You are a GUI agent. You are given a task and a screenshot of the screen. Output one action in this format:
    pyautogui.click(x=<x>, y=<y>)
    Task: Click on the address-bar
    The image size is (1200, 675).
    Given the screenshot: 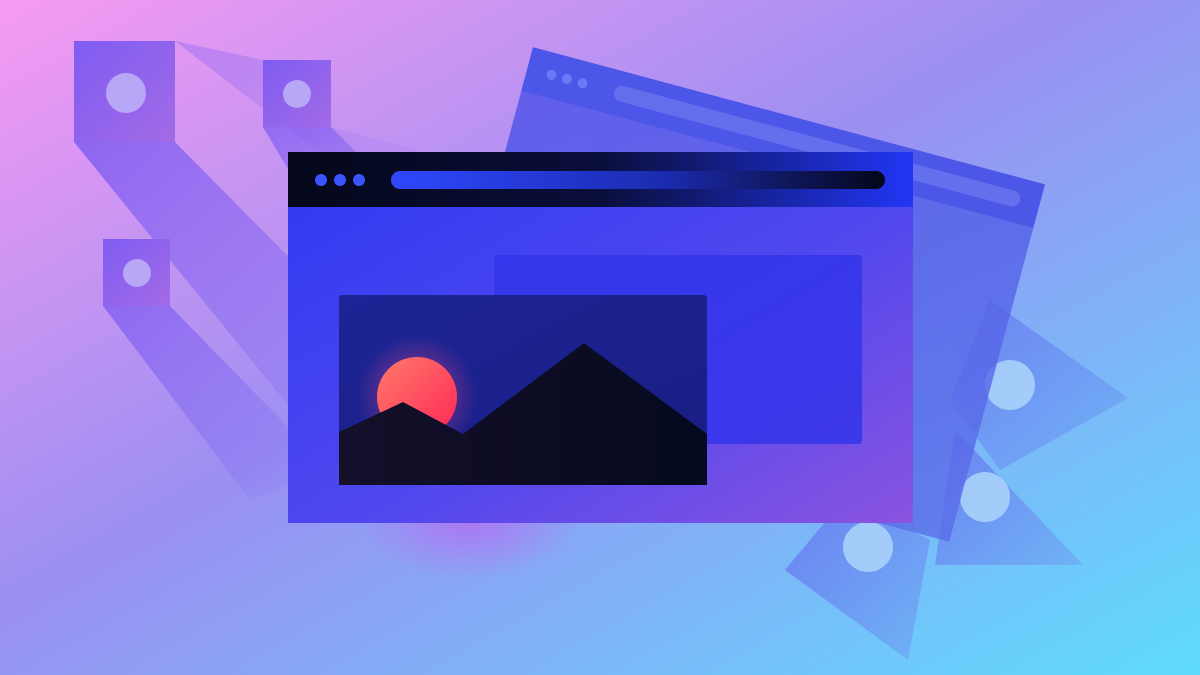 What is the action you would take?
    pyautogui.click(x=638, y=180)
    